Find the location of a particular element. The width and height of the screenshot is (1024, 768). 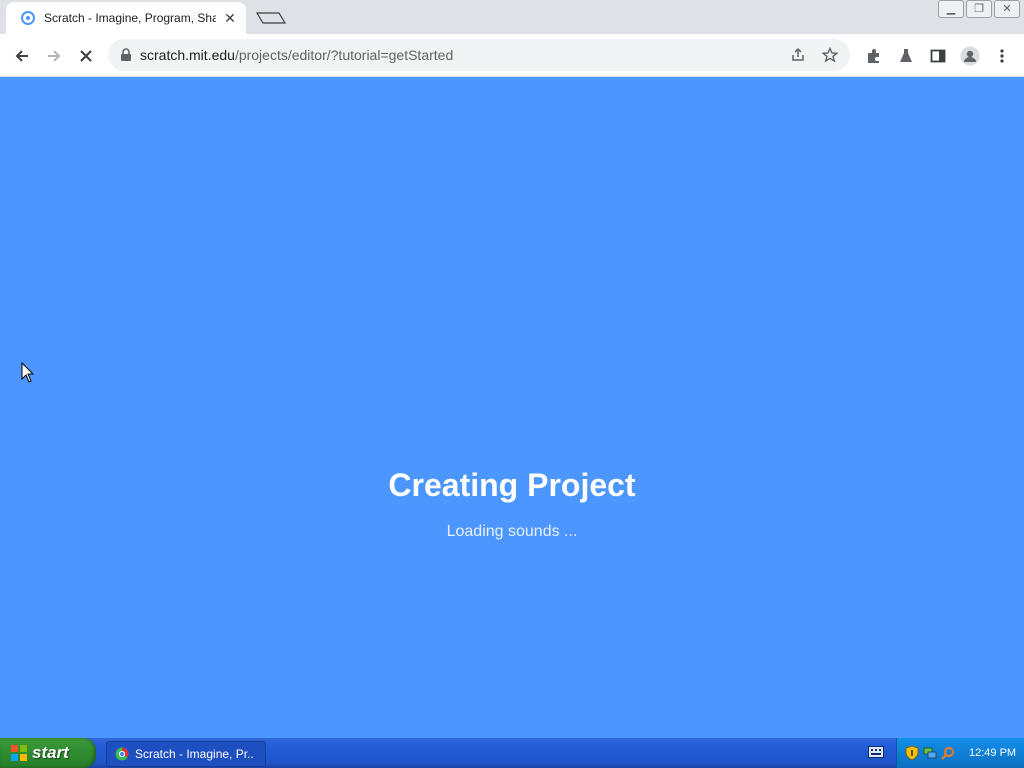

url-path: /projects/editor/?tutorial=getStarted is located at coordinates (344, 55).